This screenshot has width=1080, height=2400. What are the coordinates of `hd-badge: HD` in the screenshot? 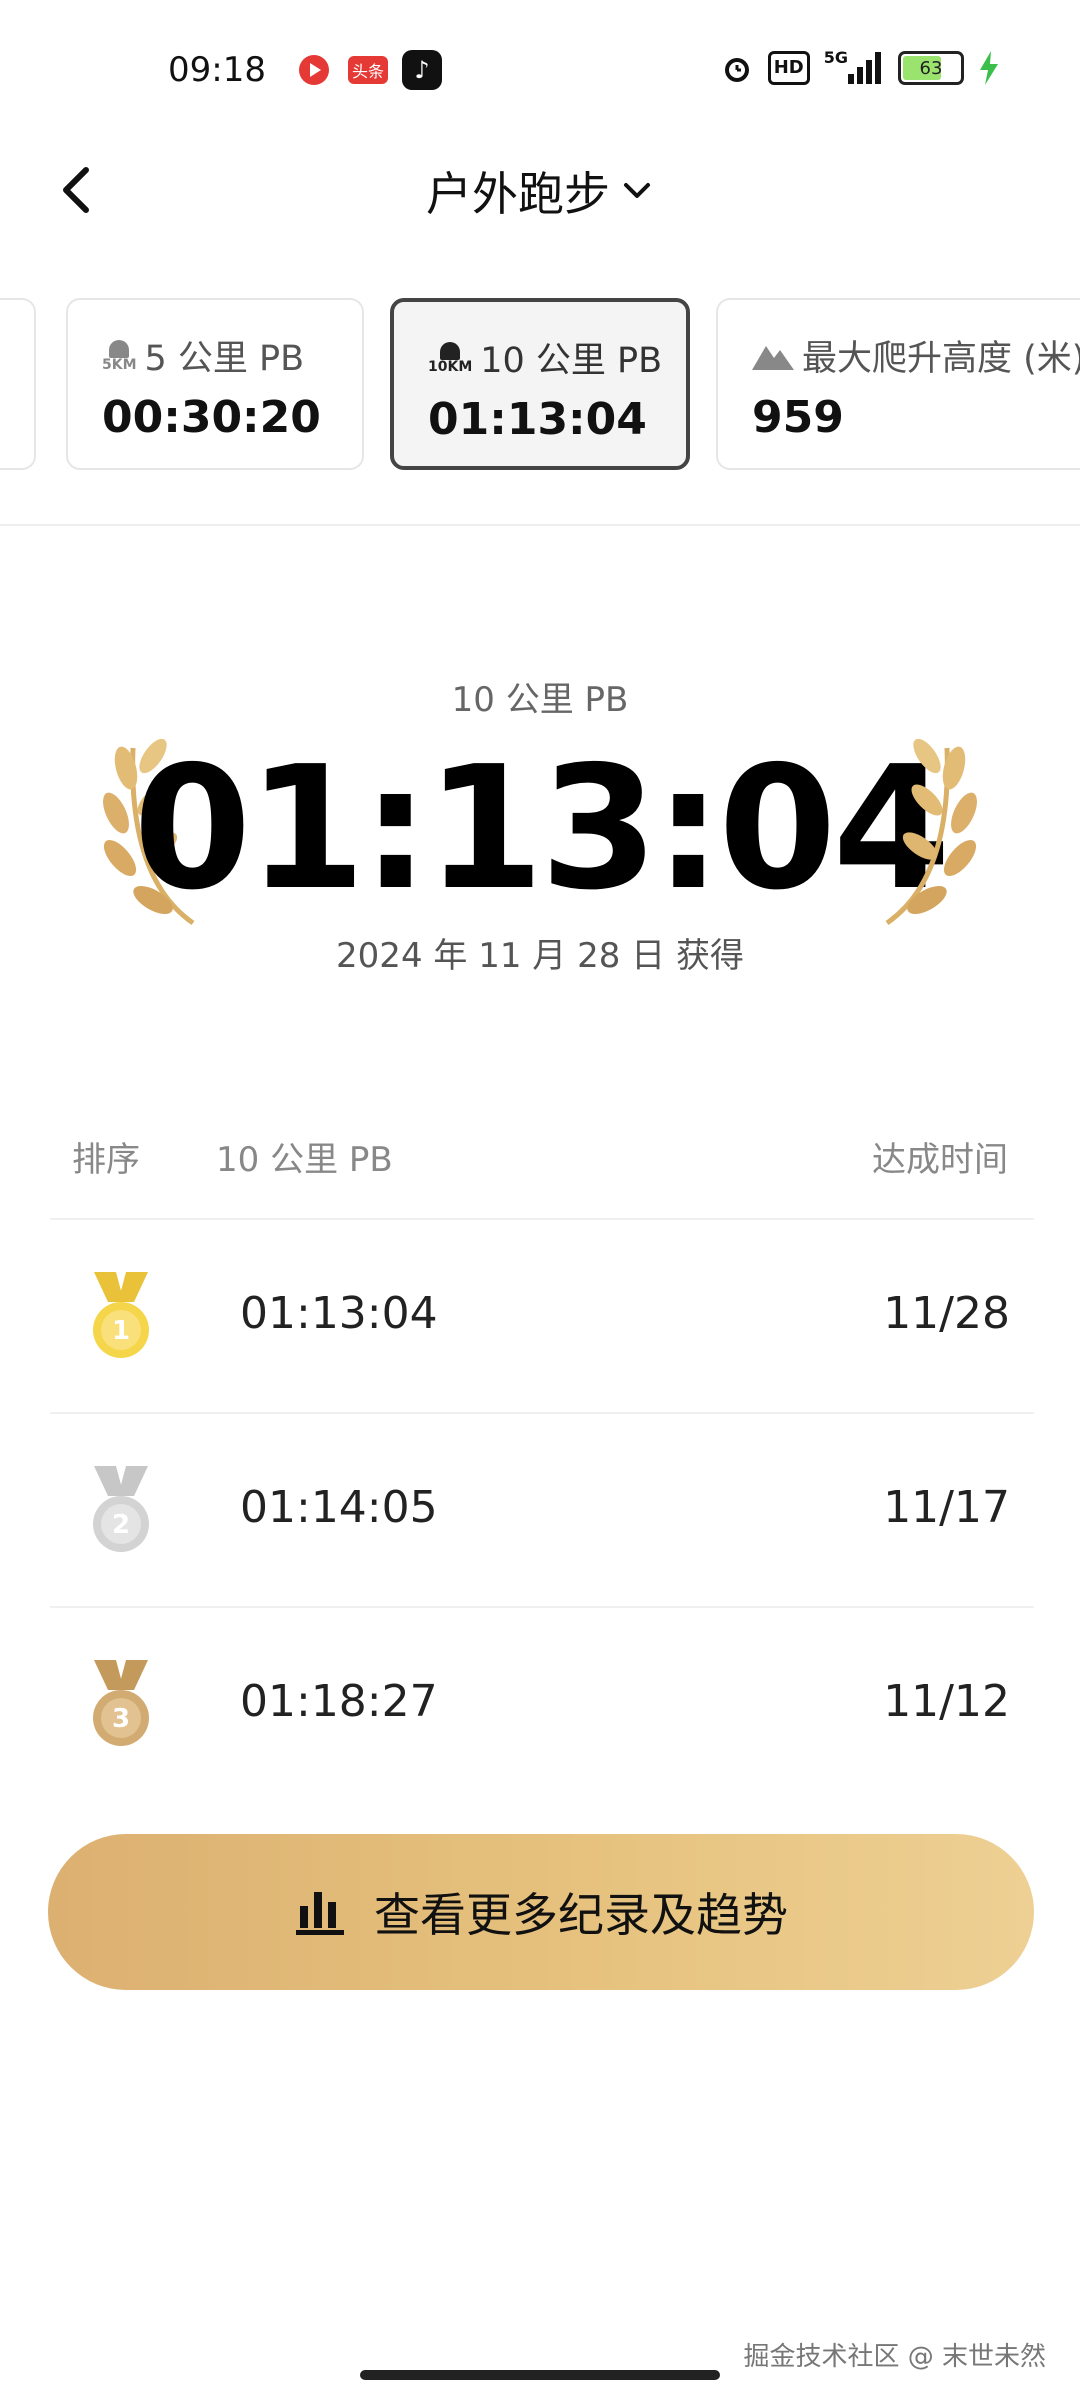 It's located at (788, 68).